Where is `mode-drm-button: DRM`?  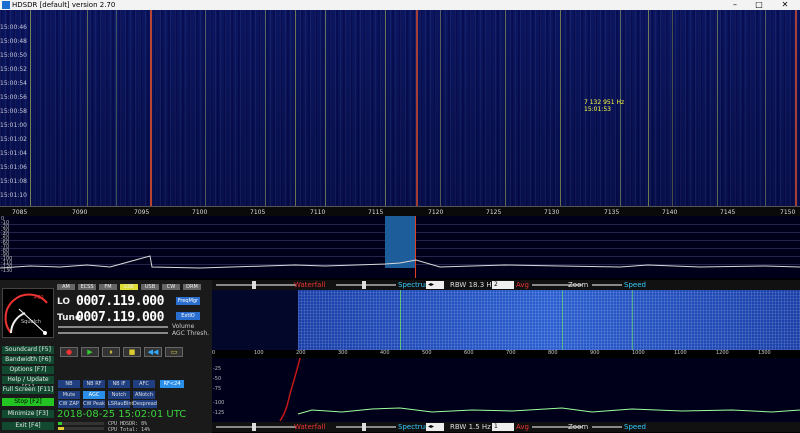 mode-drm-button: DRM is located at coordinates (192, 287).